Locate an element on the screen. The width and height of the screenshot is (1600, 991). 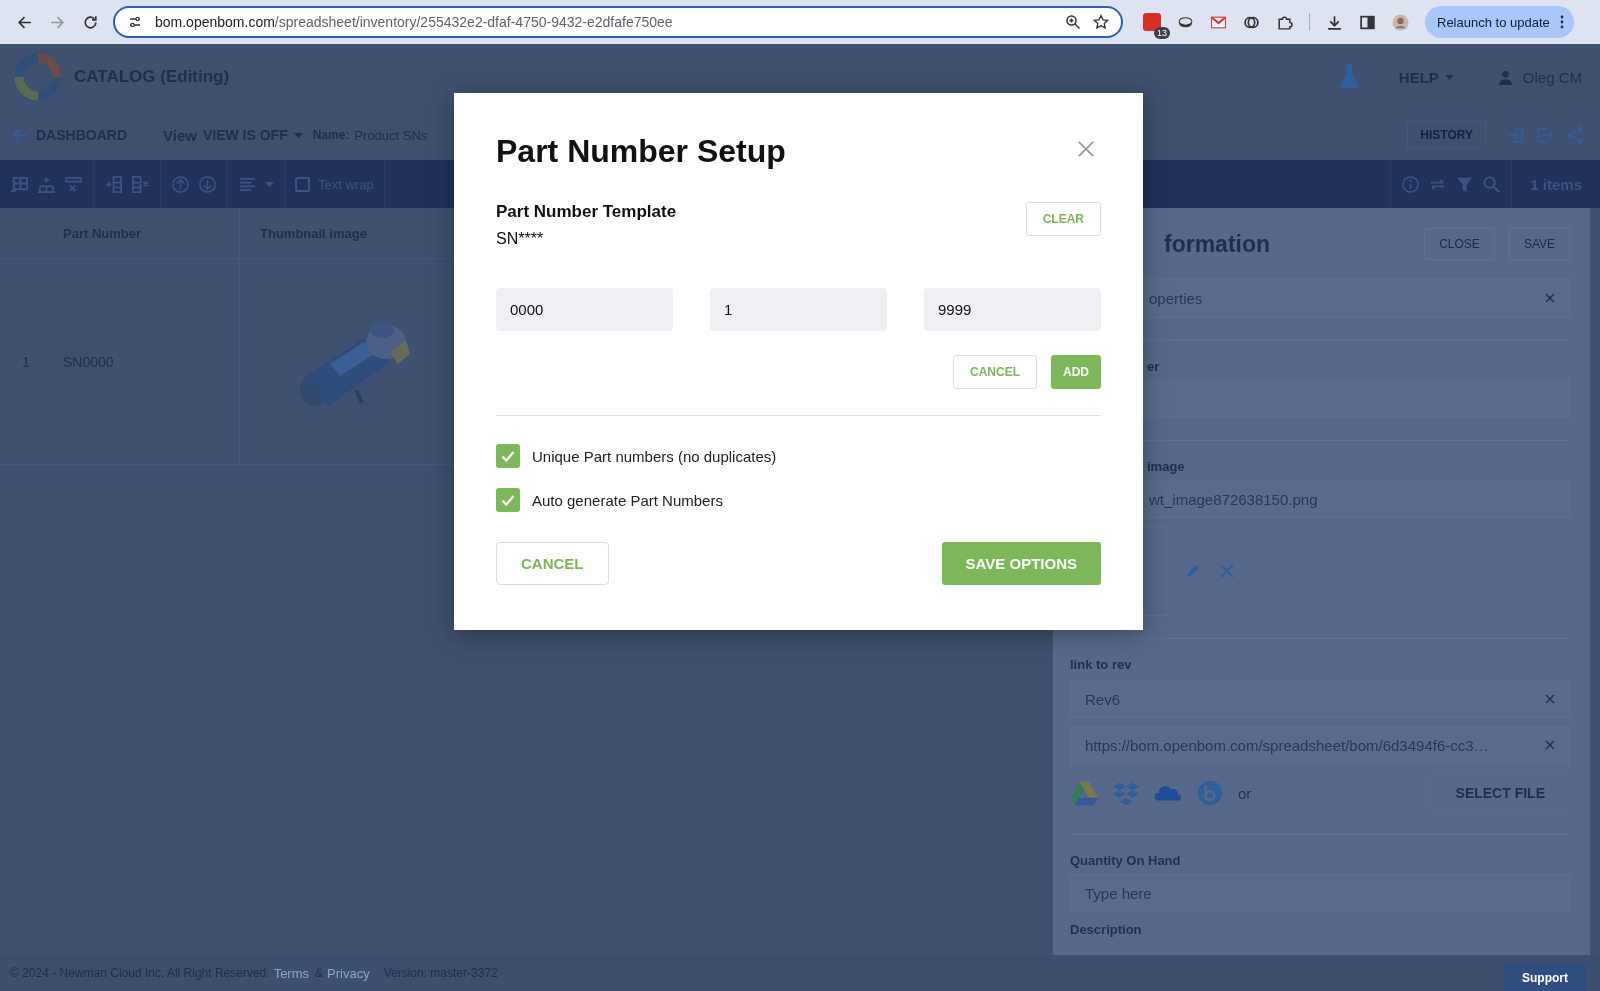
field-label: image is located at coordinates (1166, 466).